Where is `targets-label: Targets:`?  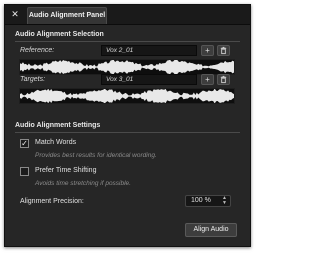
targets-label: Targets: is located at coordinates (33, 79).